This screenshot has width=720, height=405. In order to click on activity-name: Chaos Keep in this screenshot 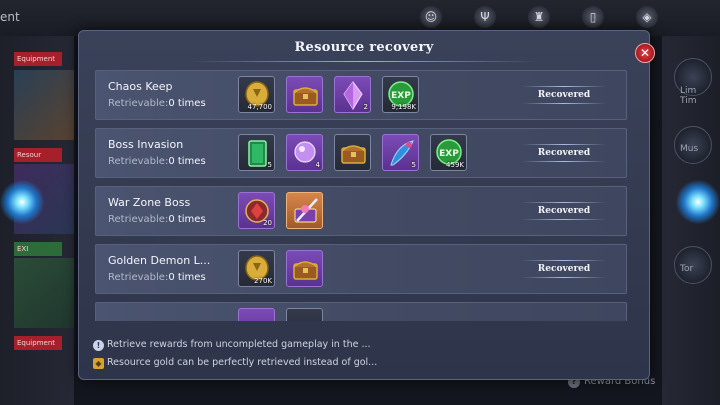, I will do `click(140, 86)`.